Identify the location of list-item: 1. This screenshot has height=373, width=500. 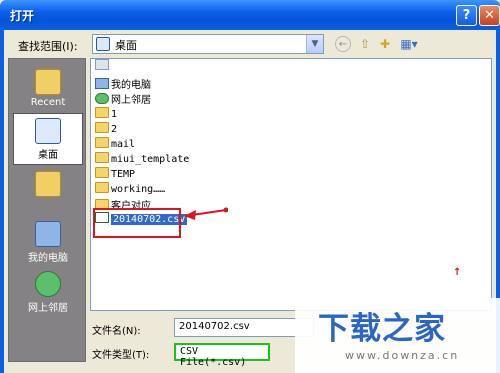
(106, 114).